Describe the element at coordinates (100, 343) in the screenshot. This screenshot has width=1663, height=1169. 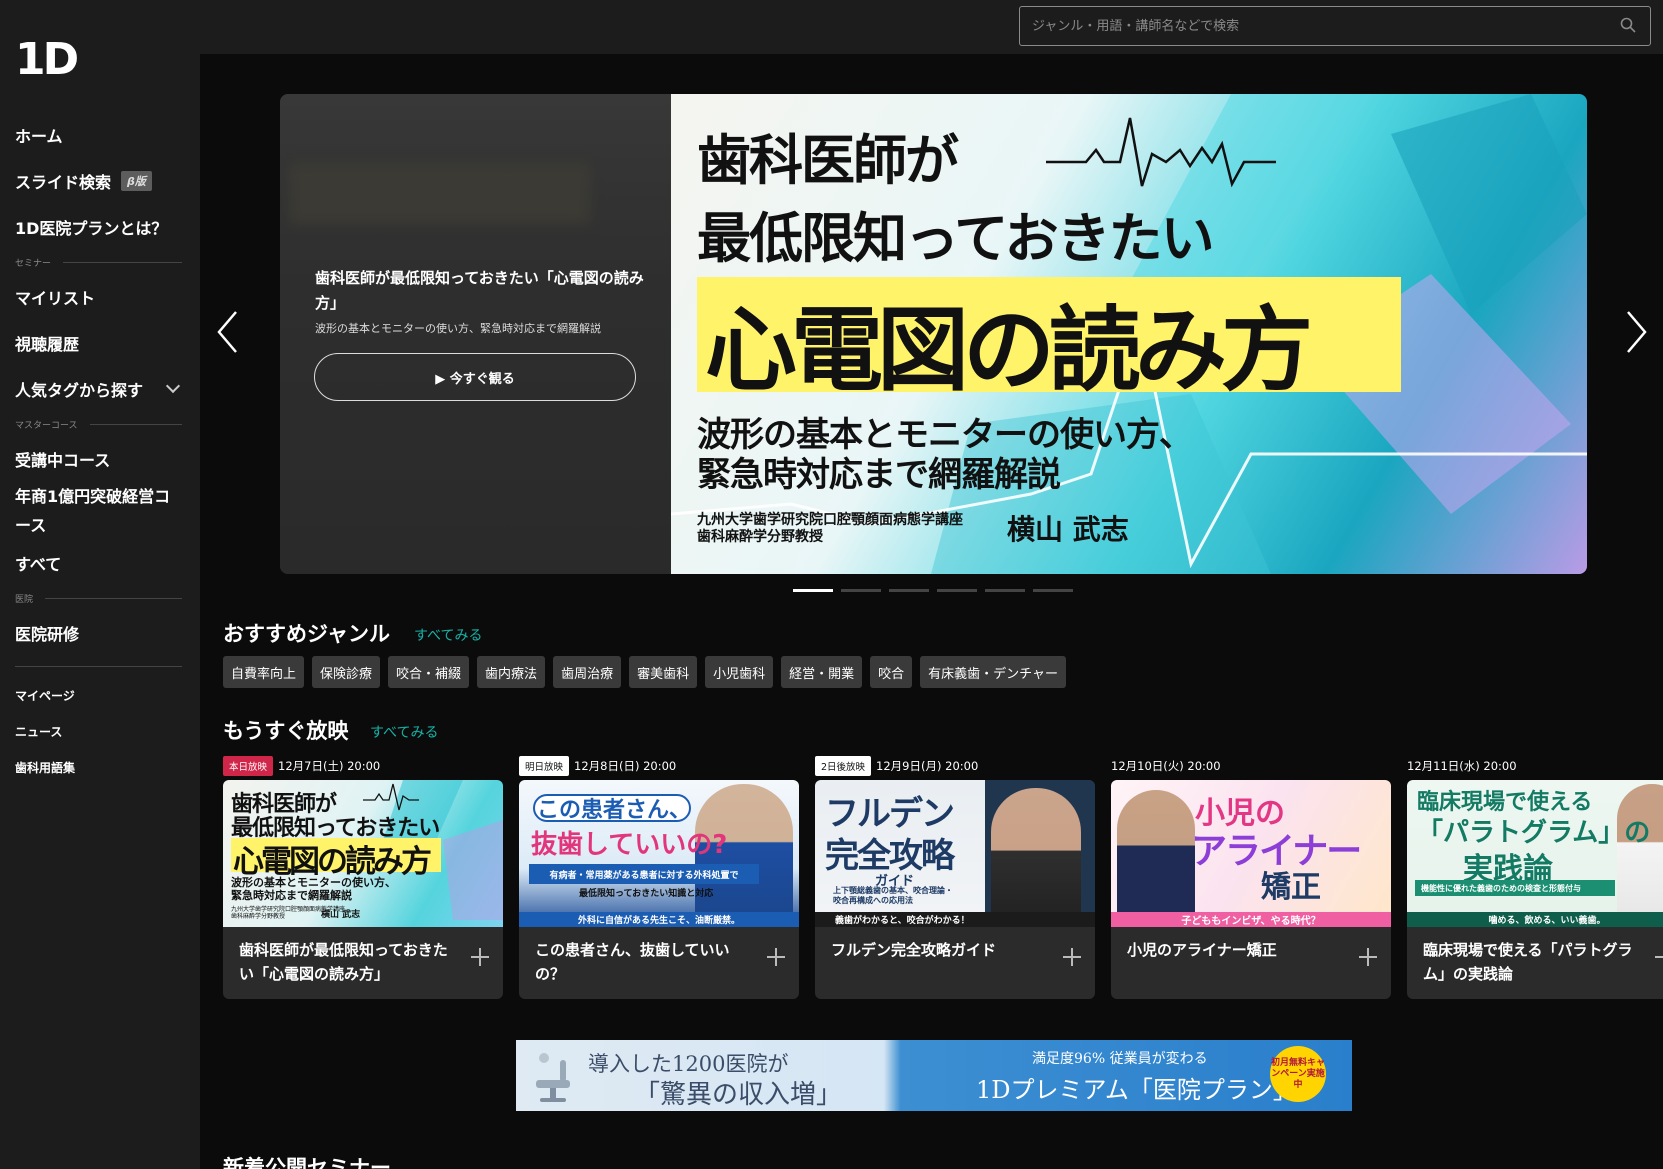
I see `sidebar-item-history: 視聴履歴` at that location.